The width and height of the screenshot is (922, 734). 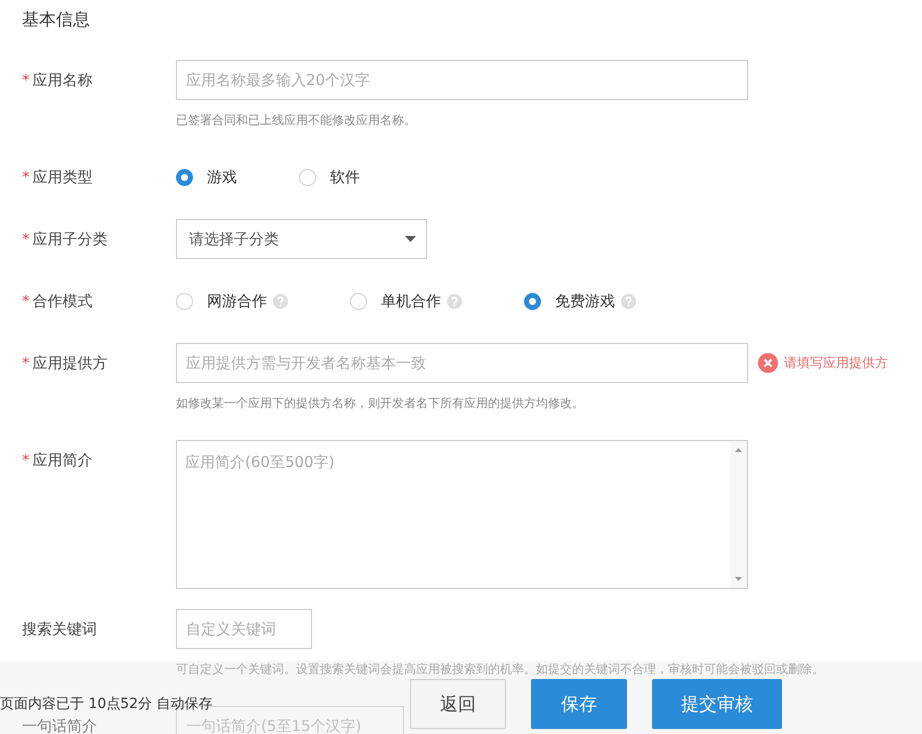 What do you see at coordinates (462, 514) in the screenshot?
I see `textarea-field: 应用简介(60至500字)` at bounding box center [462, 514].